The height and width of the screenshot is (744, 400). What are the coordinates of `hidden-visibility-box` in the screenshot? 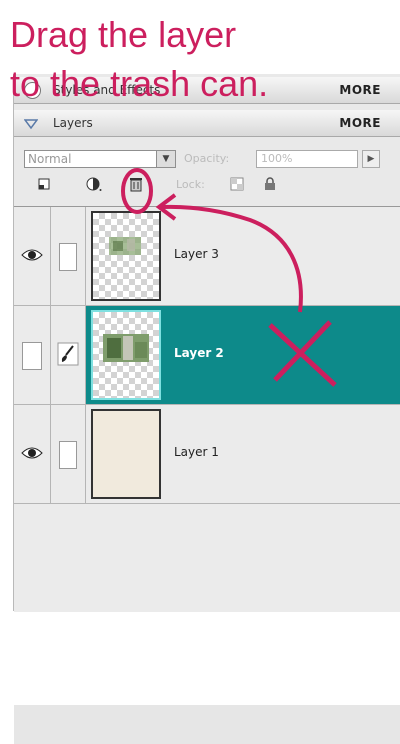 It's located at (32, 356).